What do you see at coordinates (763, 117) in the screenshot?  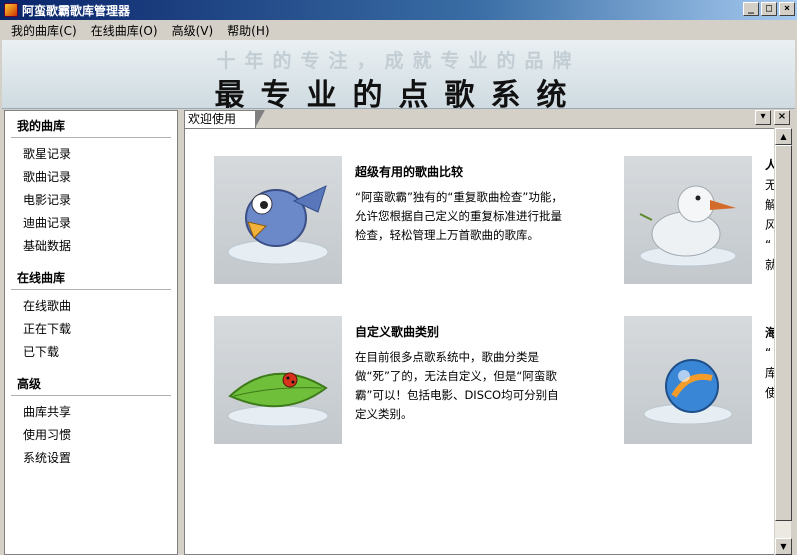 I see `tab-dropdown-icon: ▾` at bounding box center [763, 117].